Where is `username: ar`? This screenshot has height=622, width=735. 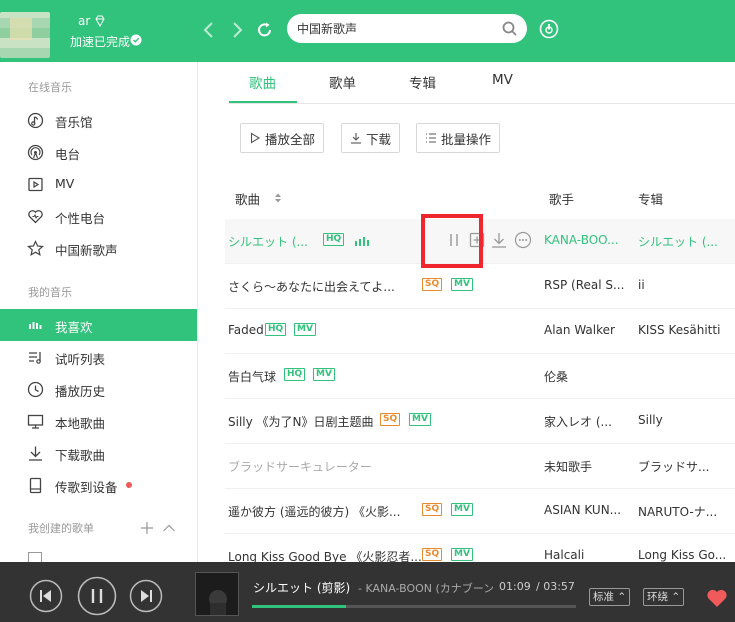
username: ar is located at coordinates (84, 21).